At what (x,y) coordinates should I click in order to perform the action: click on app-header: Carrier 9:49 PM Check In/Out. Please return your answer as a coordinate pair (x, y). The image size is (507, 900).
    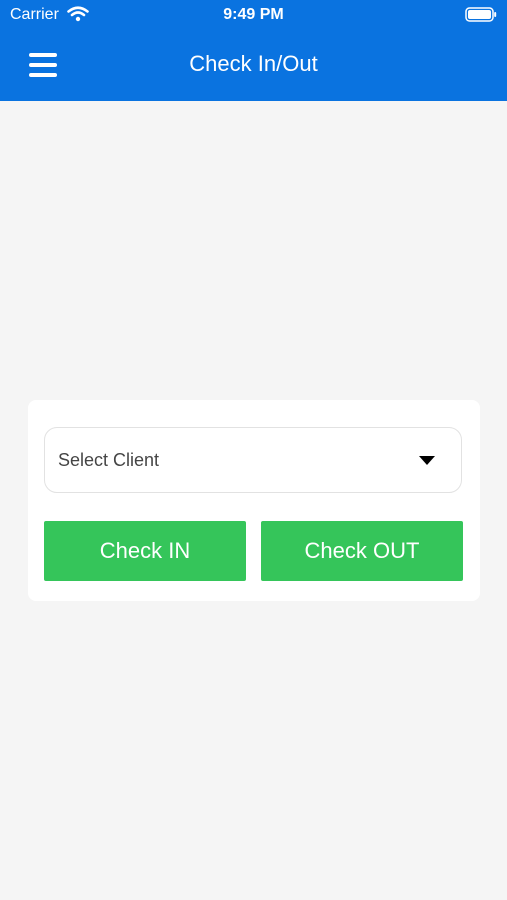
    Looking at the image, I should click on (253, 50).